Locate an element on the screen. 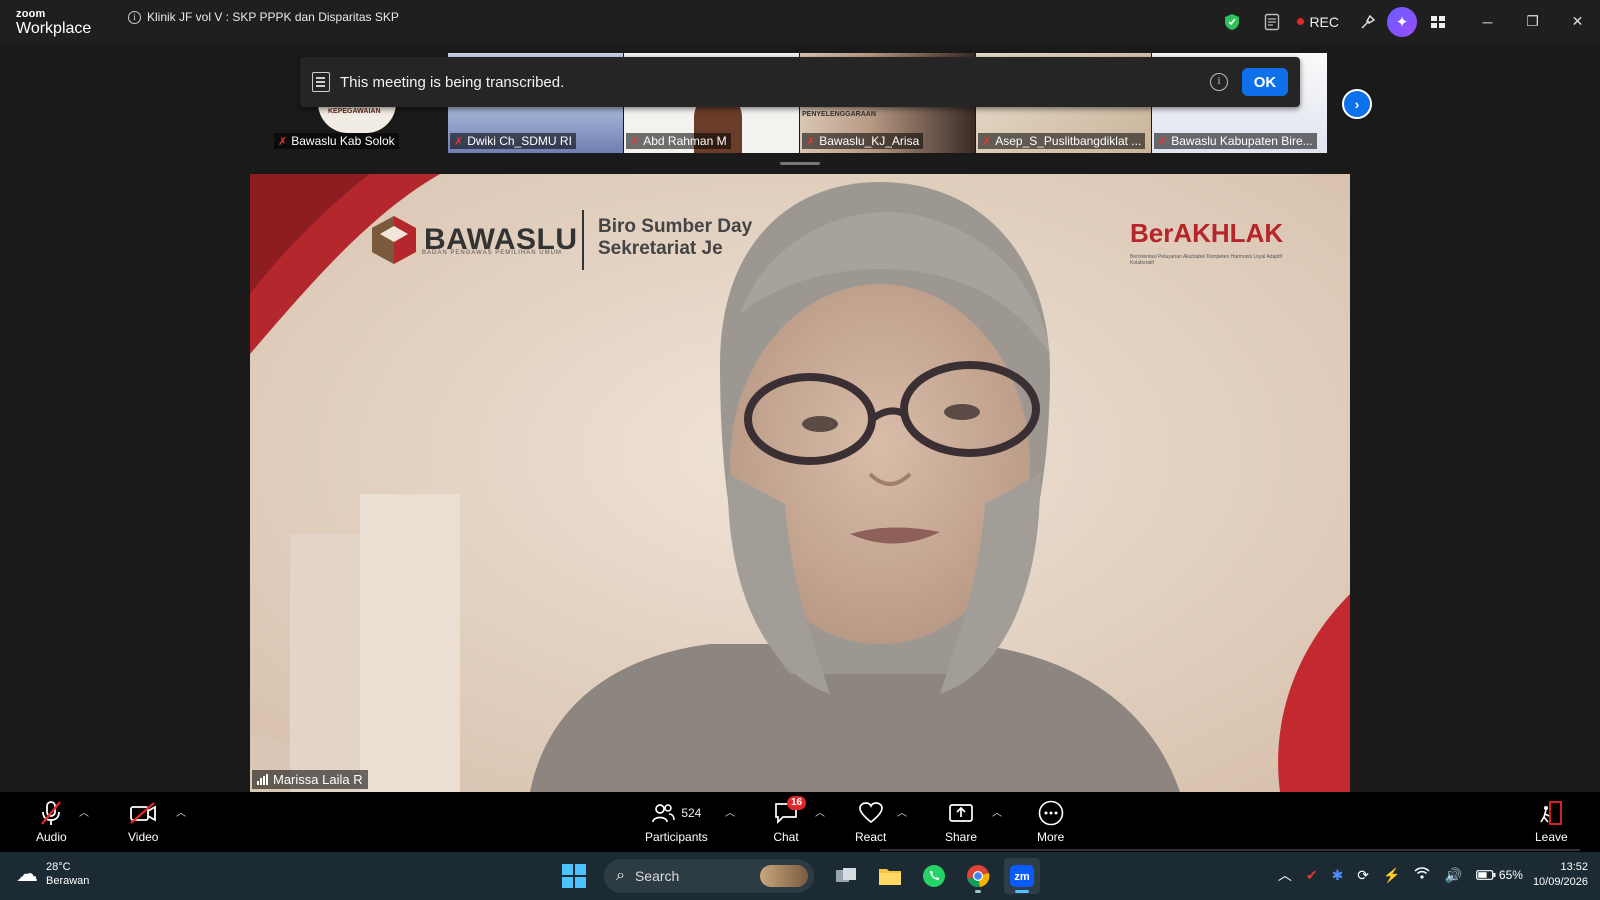  slide-bawaslu-logo: BAWASLU is located at coordinates (474, 240).